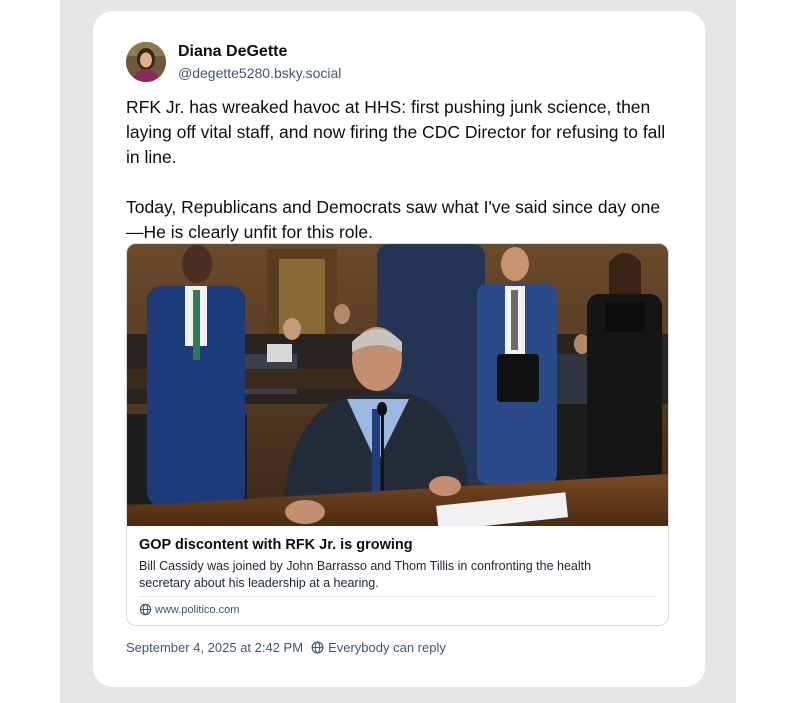 The height and width of the screenshot is (703, 800). Describe the element at coordinates (387, 647) in the screenshot. I see `reply-setting-label: Everybody can reply` at that location.